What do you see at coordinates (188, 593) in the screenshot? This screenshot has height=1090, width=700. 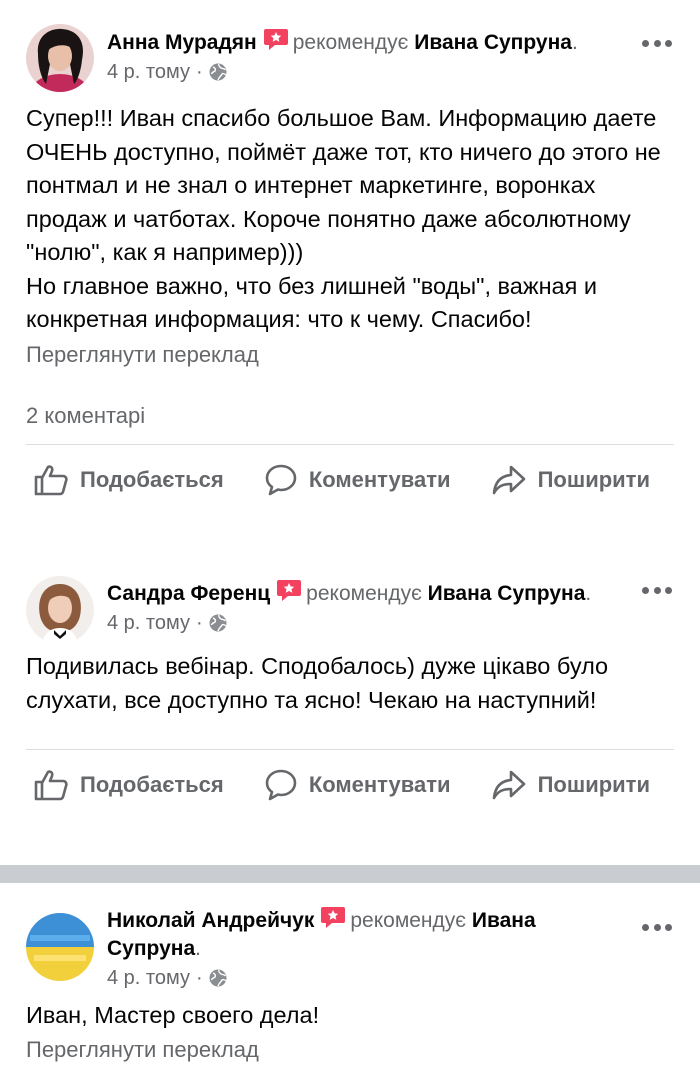 I see `author-name: Сандра Ференц` at bounding box center [188, 593].